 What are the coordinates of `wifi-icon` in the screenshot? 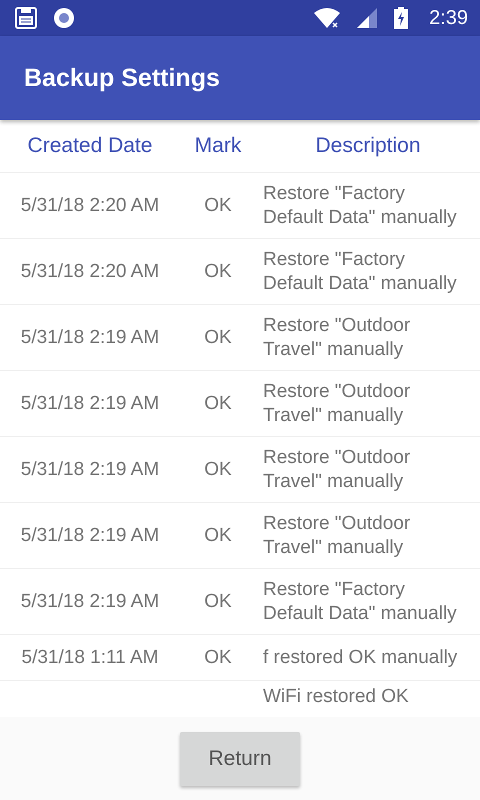 It's located at (327, 18).